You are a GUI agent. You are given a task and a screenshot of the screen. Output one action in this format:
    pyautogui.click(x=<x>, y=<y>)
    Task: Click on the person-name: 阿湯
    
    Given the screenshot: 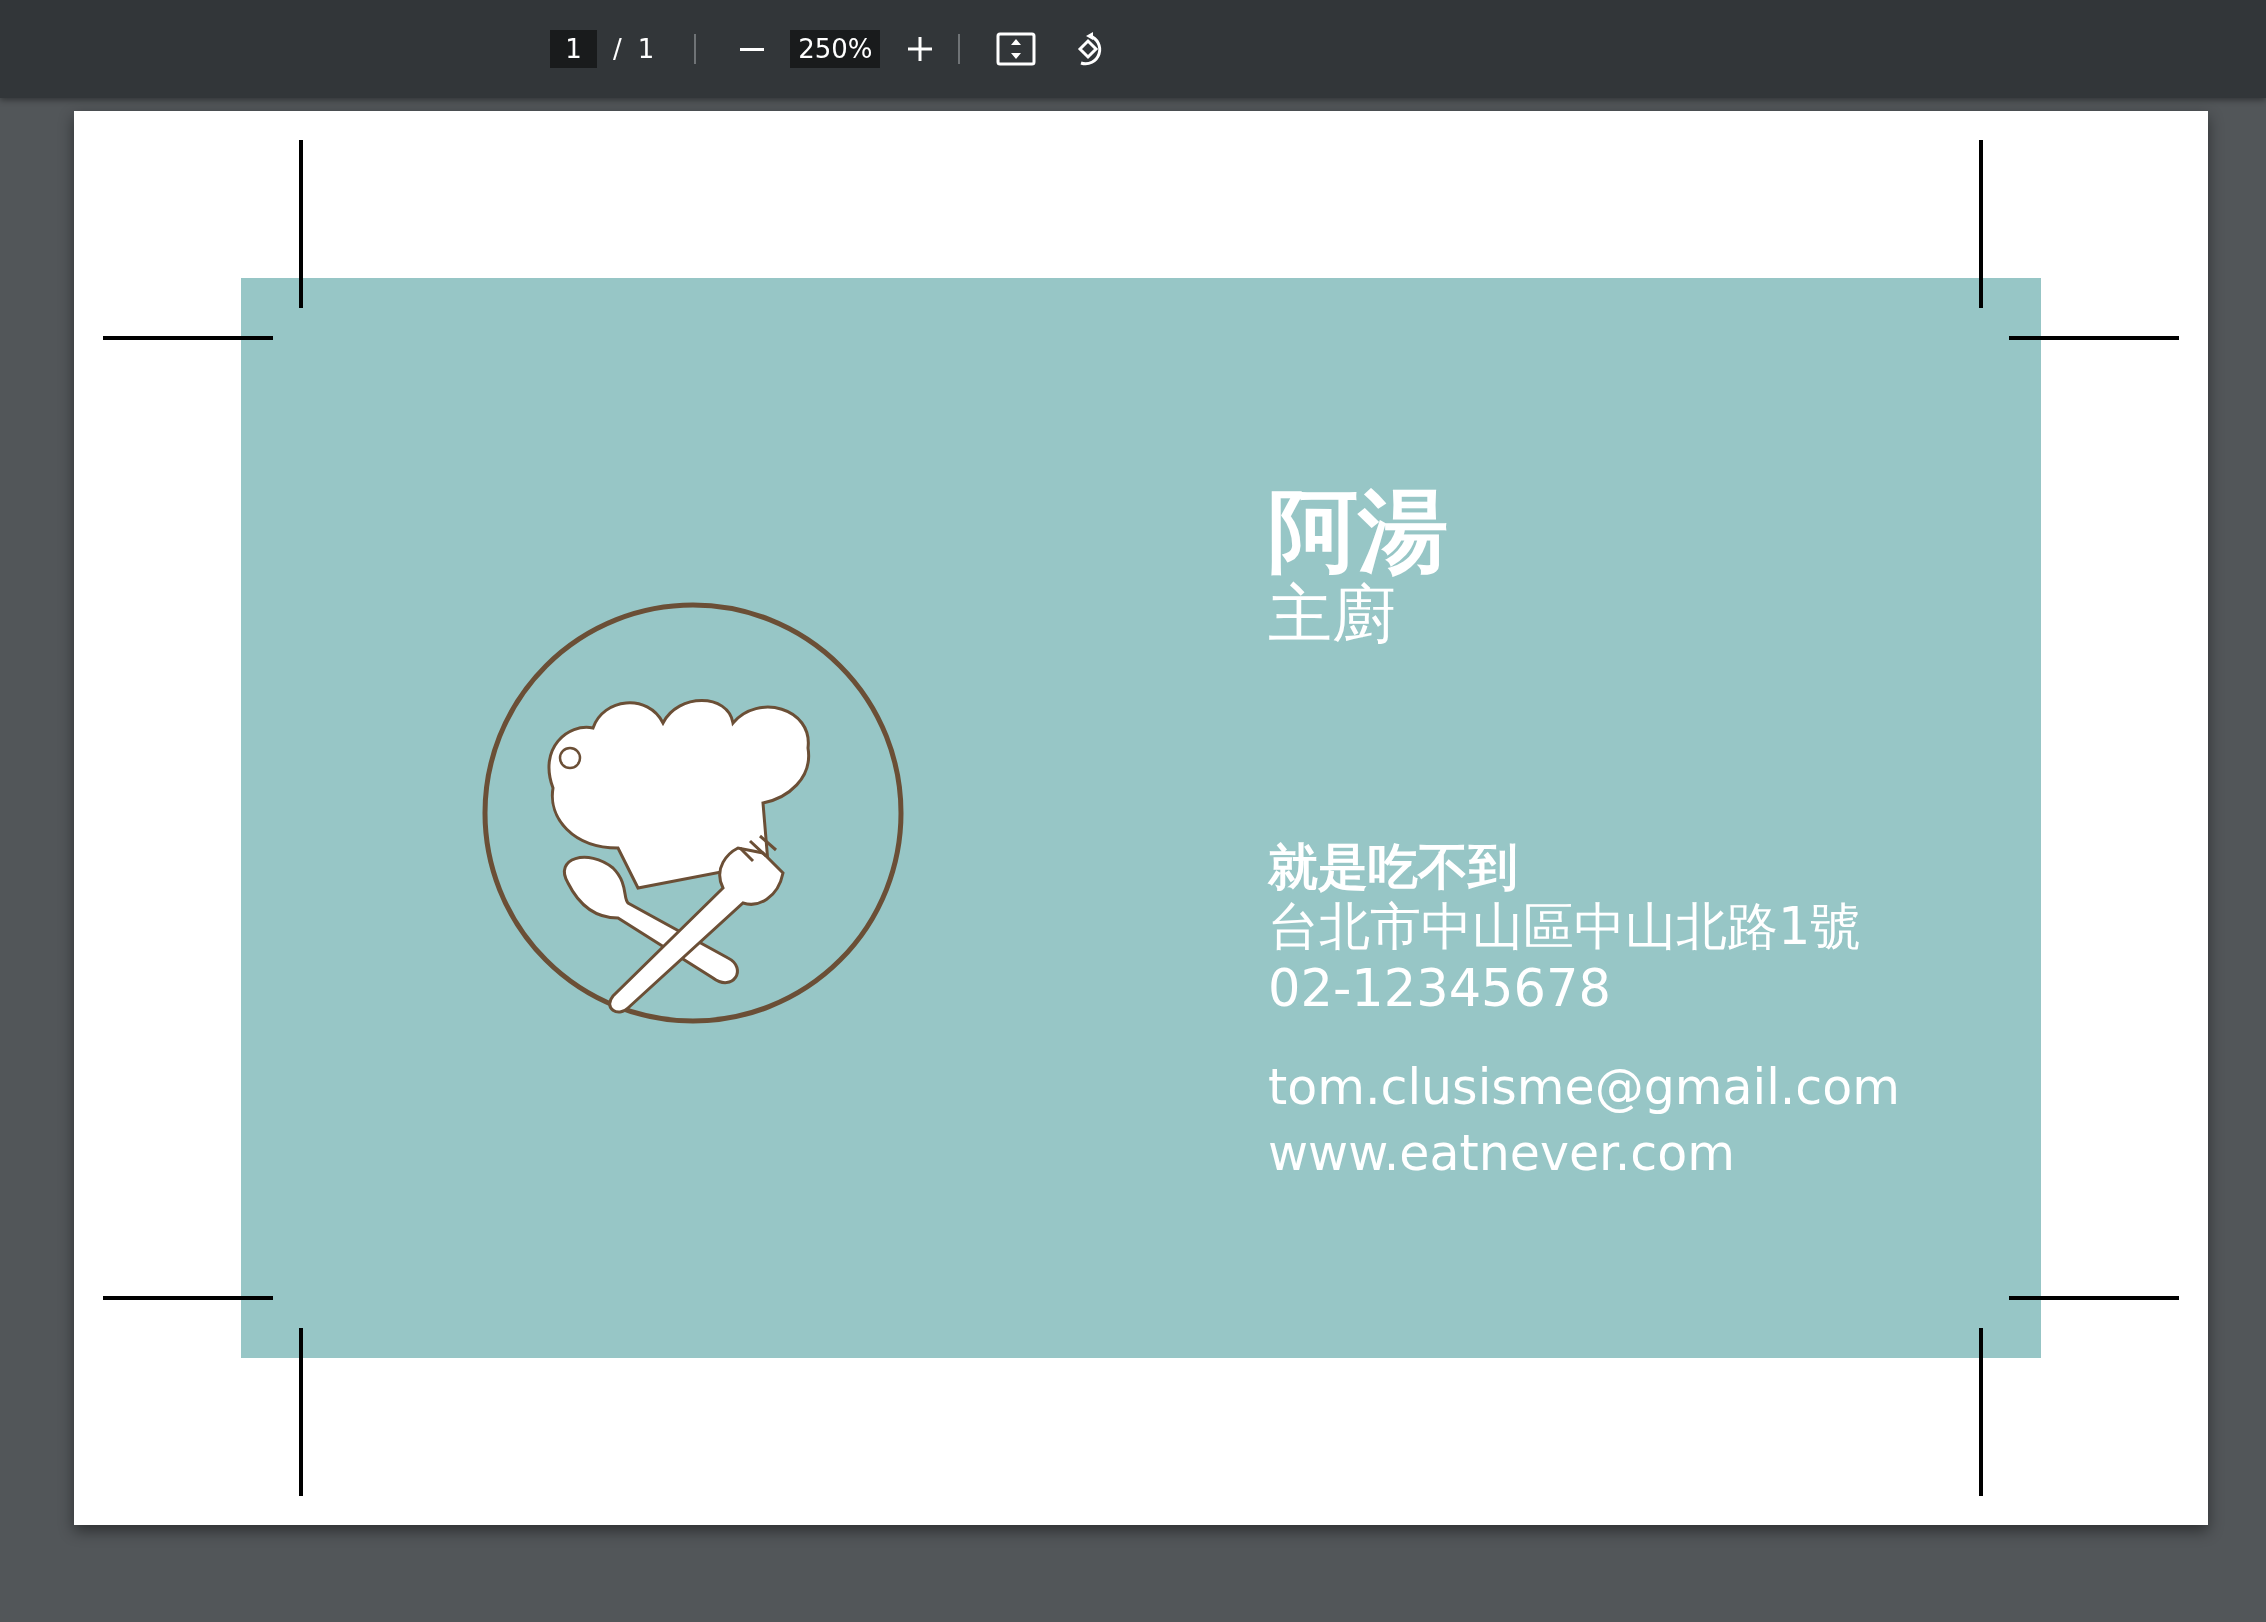 What is the action you would take?
    pyautogui.click(x=1358, y=531)
    